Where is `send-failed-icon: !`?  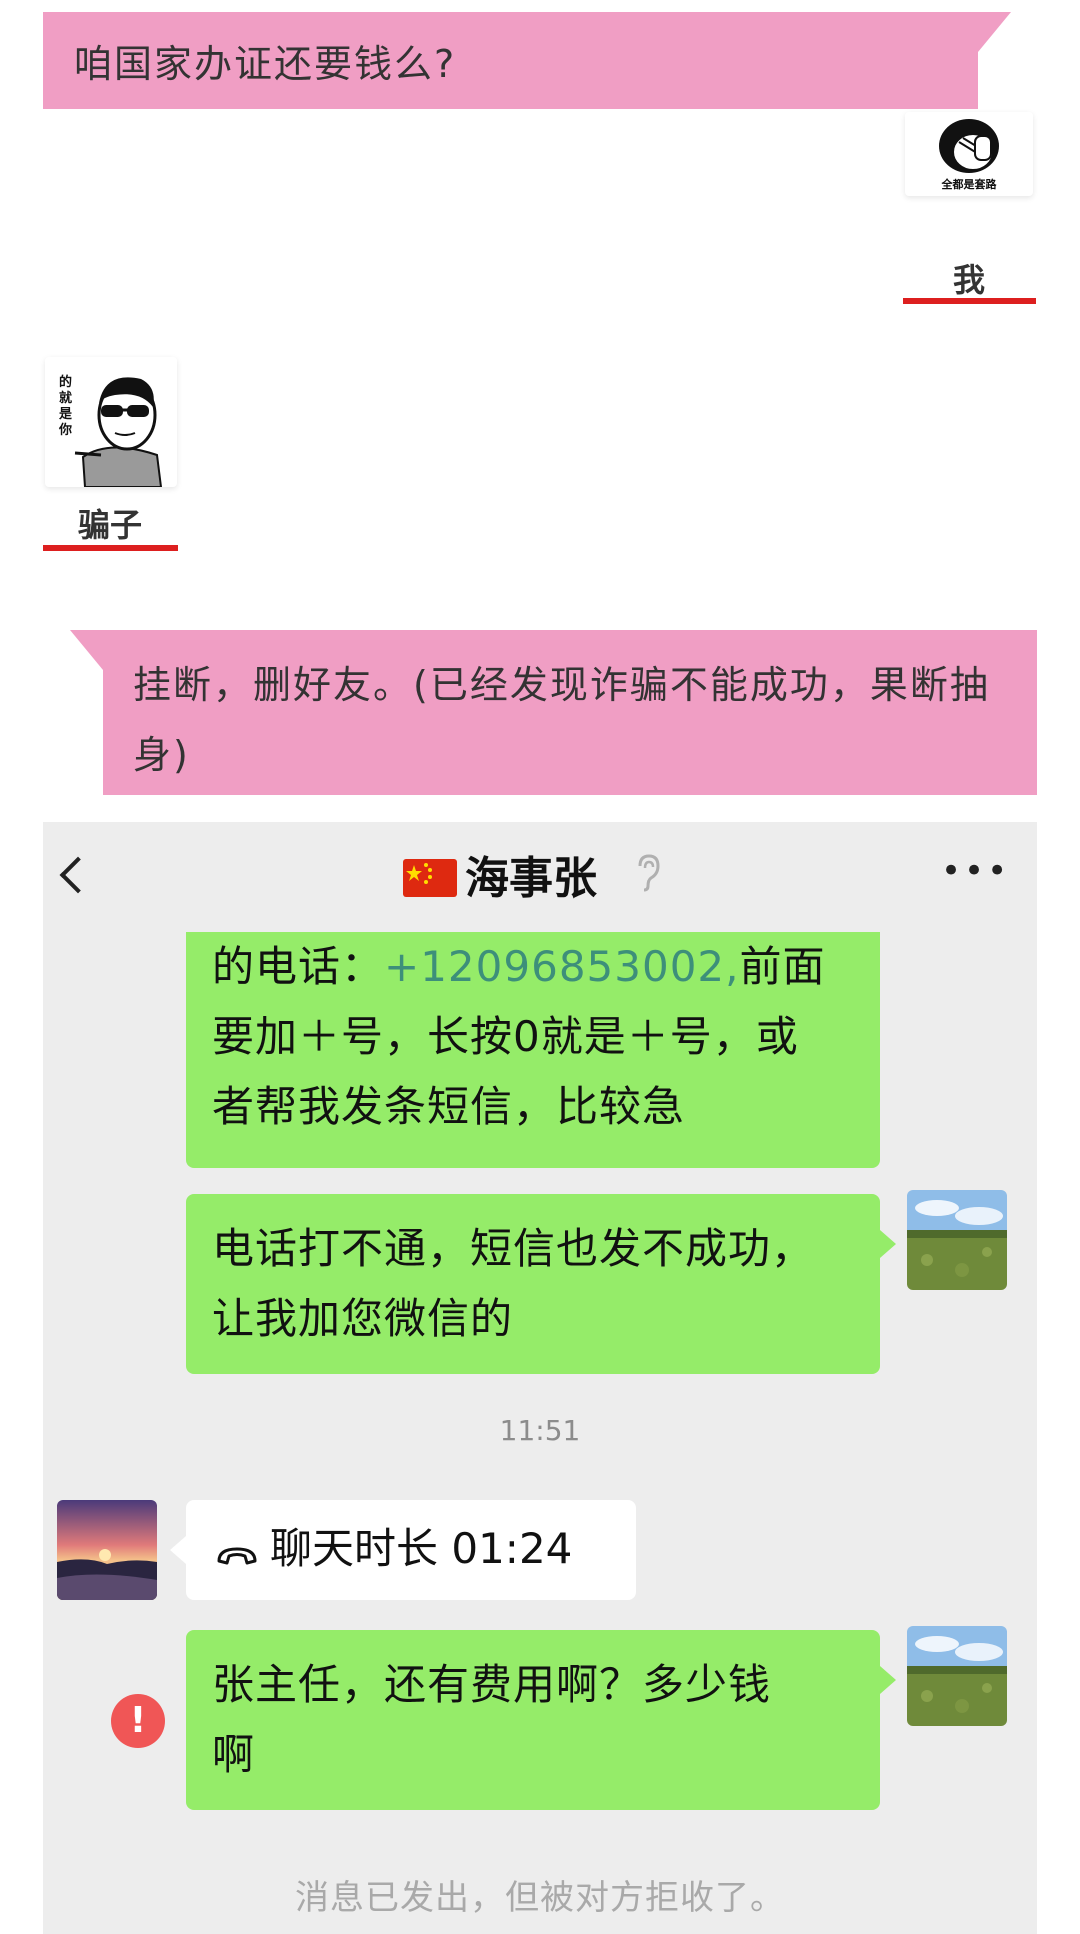
send-failed-icon: ! is located at coordinates (138, 1721).